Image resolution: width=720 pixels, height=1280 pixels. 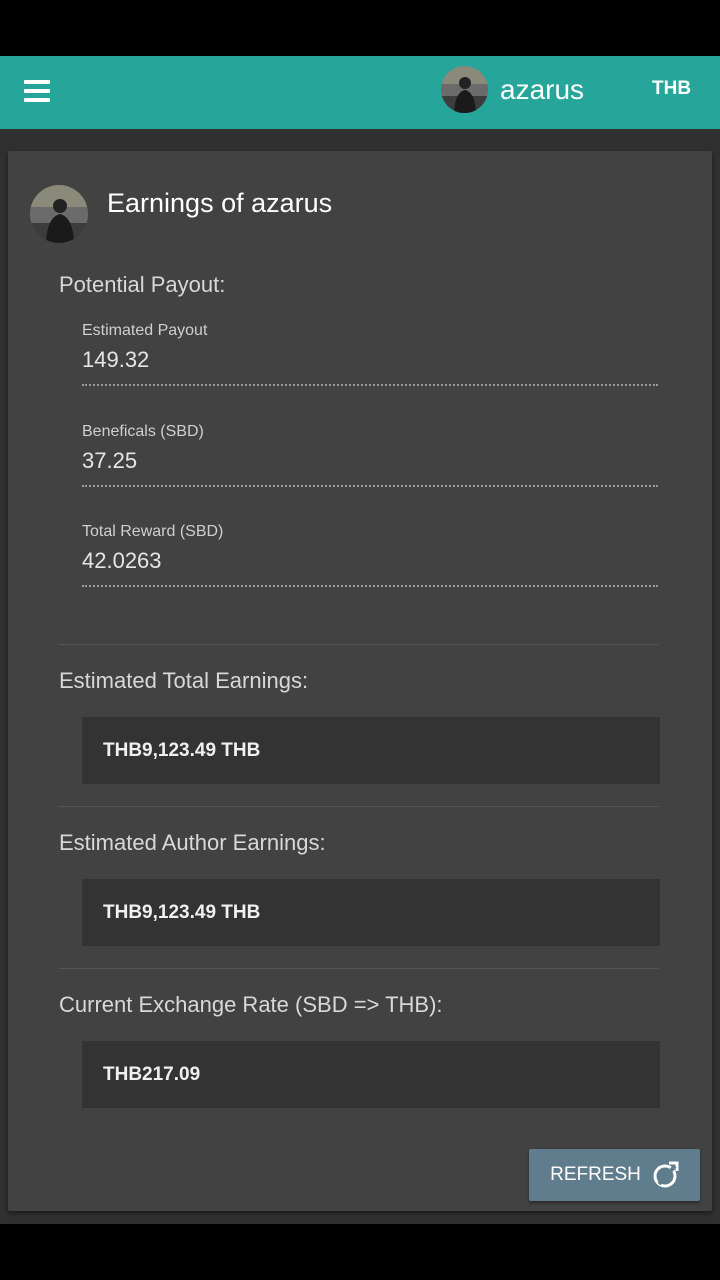 What do you see at coordinates (142, 284) in the screenshot?
I see `potential-payout-heading: Potential Payout:` at bounding box center [142, 284].